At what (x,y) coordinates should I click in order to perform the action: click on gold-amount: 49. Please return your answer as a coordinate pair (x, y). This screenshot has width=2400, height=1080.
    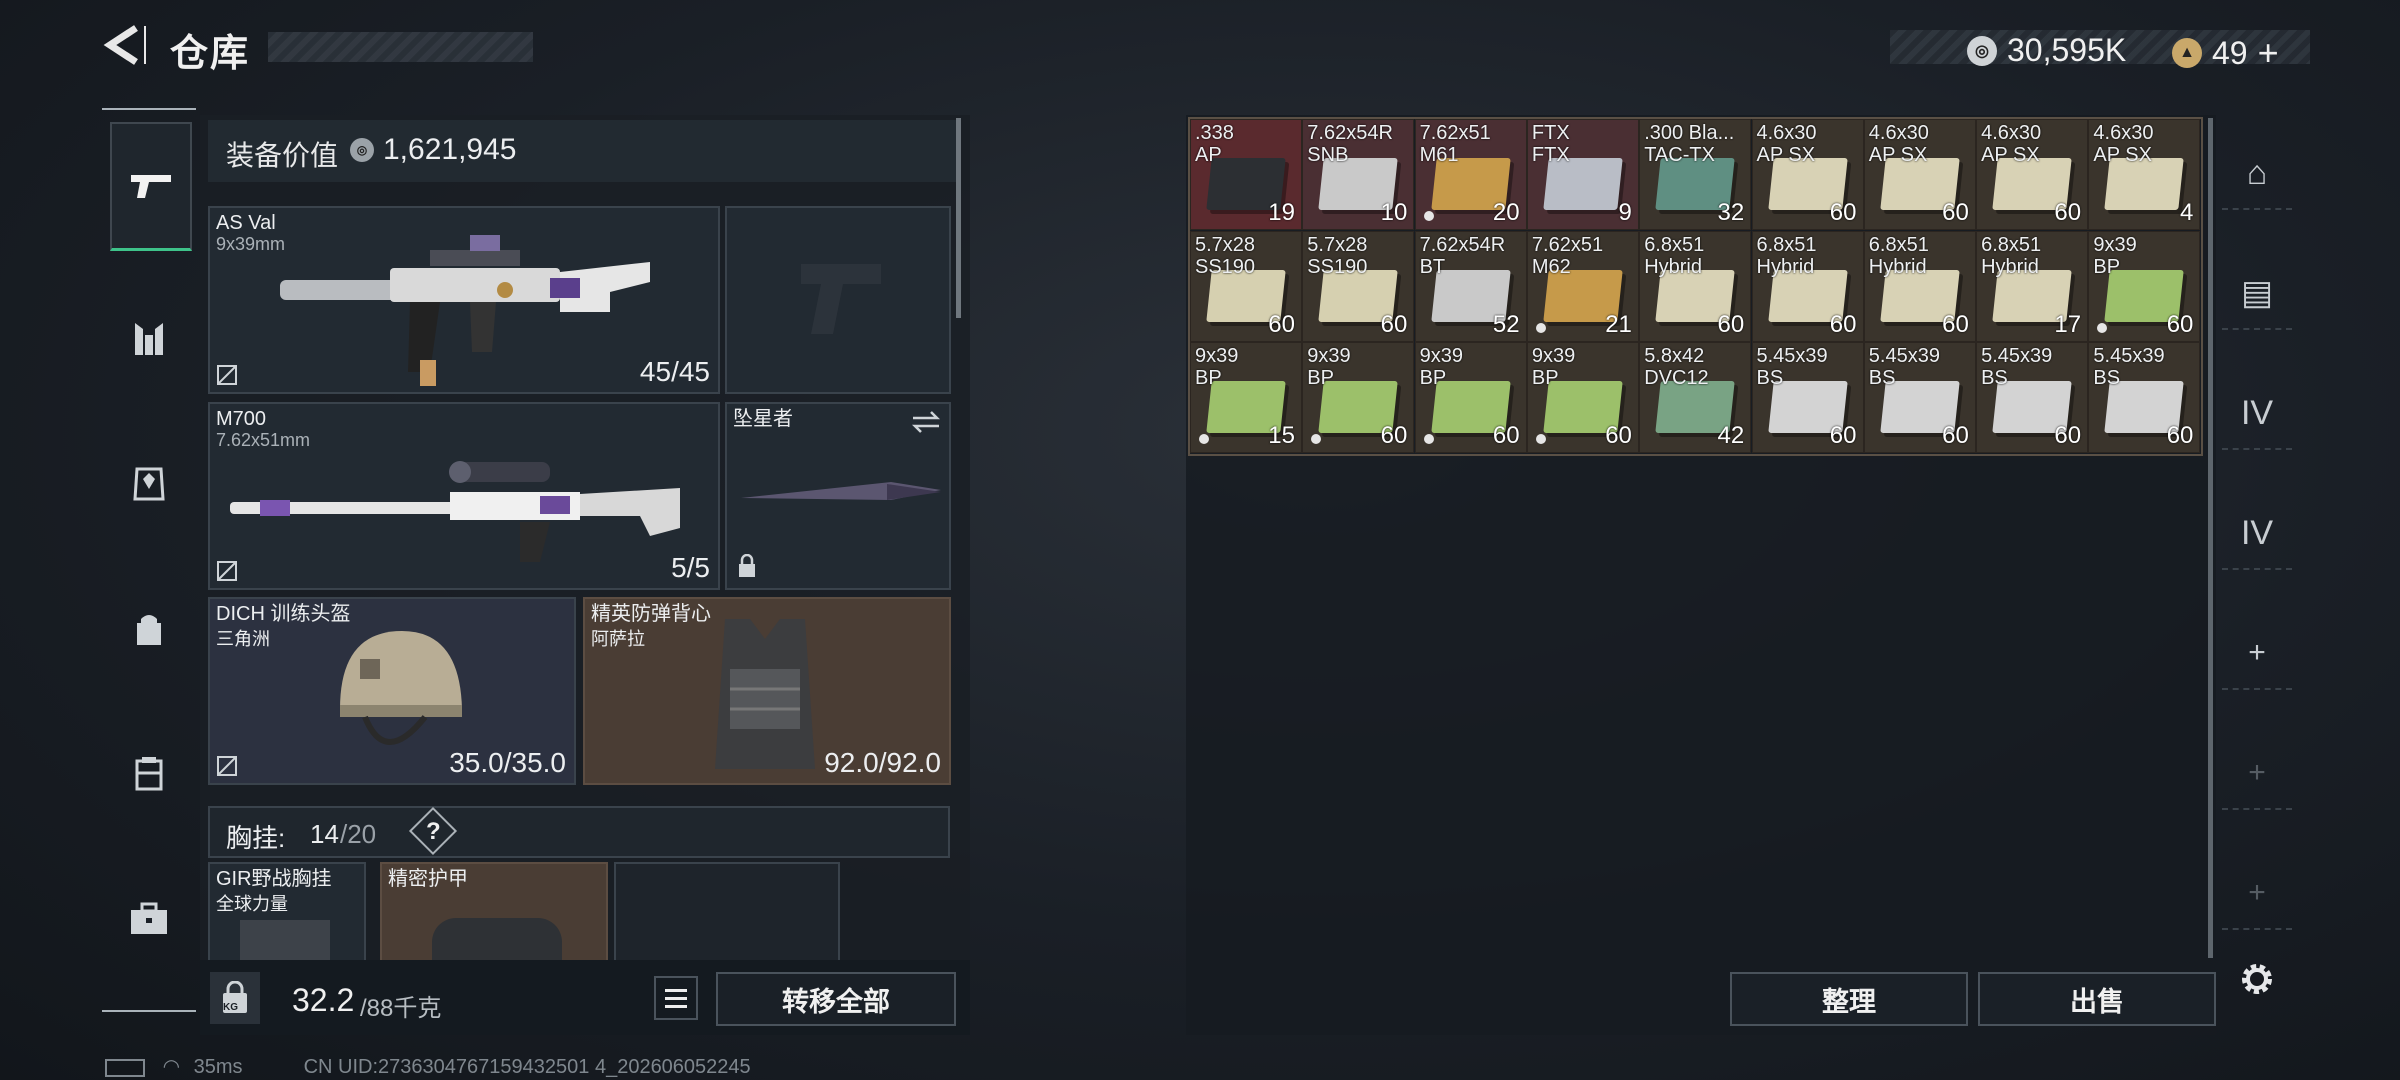
    Looking at the image, I should click on (2230, 52).